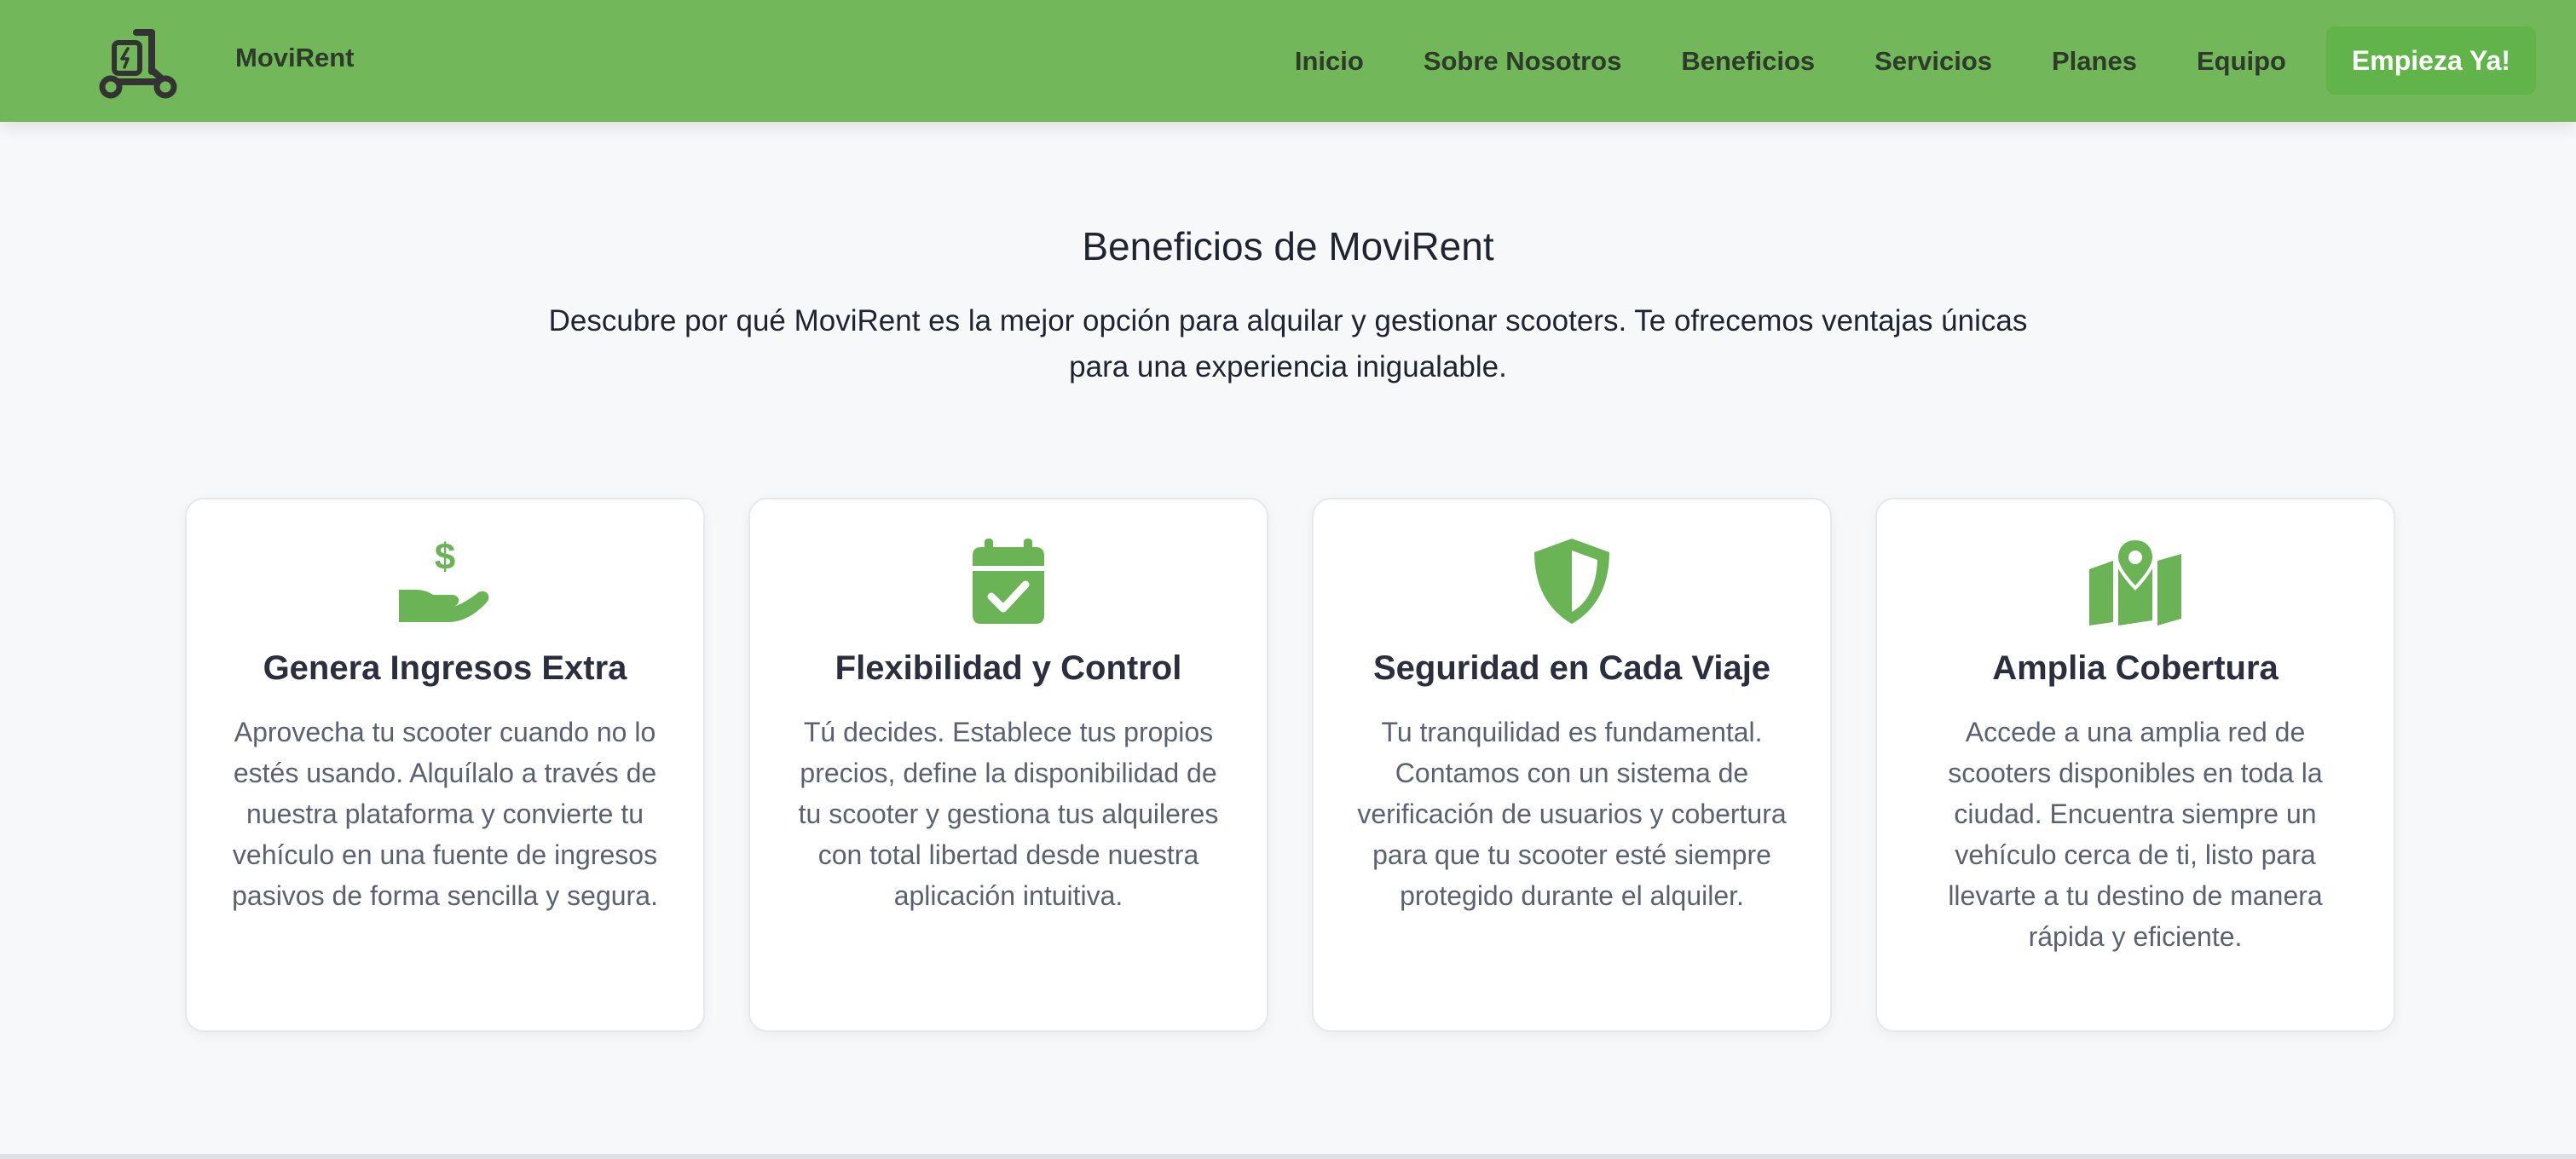  What do you see at coordinates (1288, 246) in the screenshot?
I see `section-title: Beneficios de MoviRent` at bounding box center [1288, 246].